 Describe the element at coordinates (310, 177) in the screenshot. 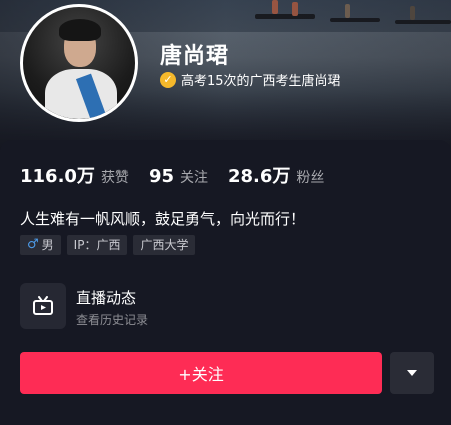

I see `followers-label: 粉丝` at that location.